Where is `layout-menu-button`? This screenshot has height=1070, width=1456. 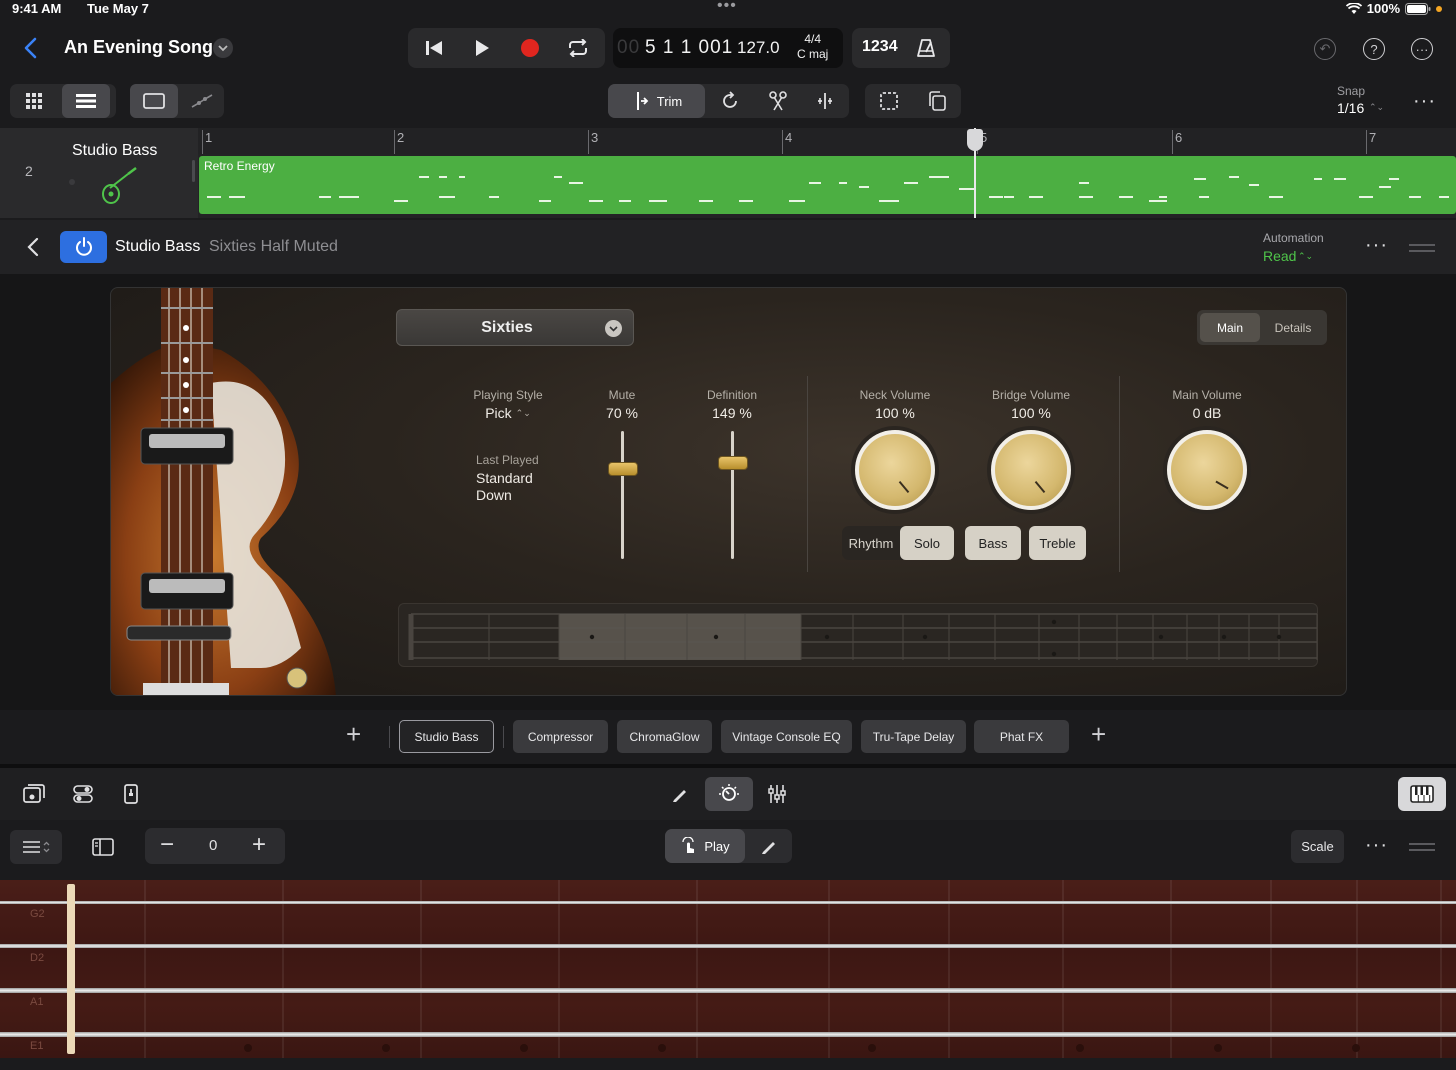 layout-menu-button is located at coordinates (36, 847).